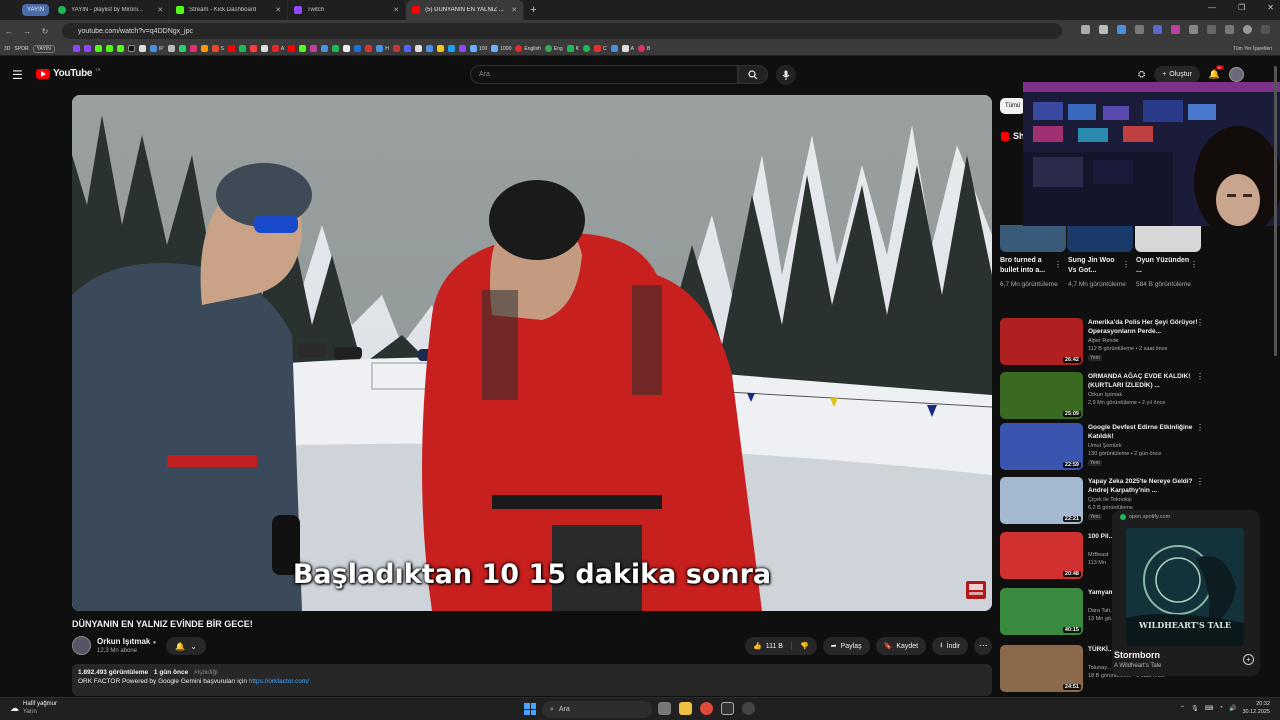 This screenshot has height=720, width=1280. What do you see at coordinates (1221, 708) in the screenshot?
I see `wifi-icon: ◔` at bounding box center [1221, 708].